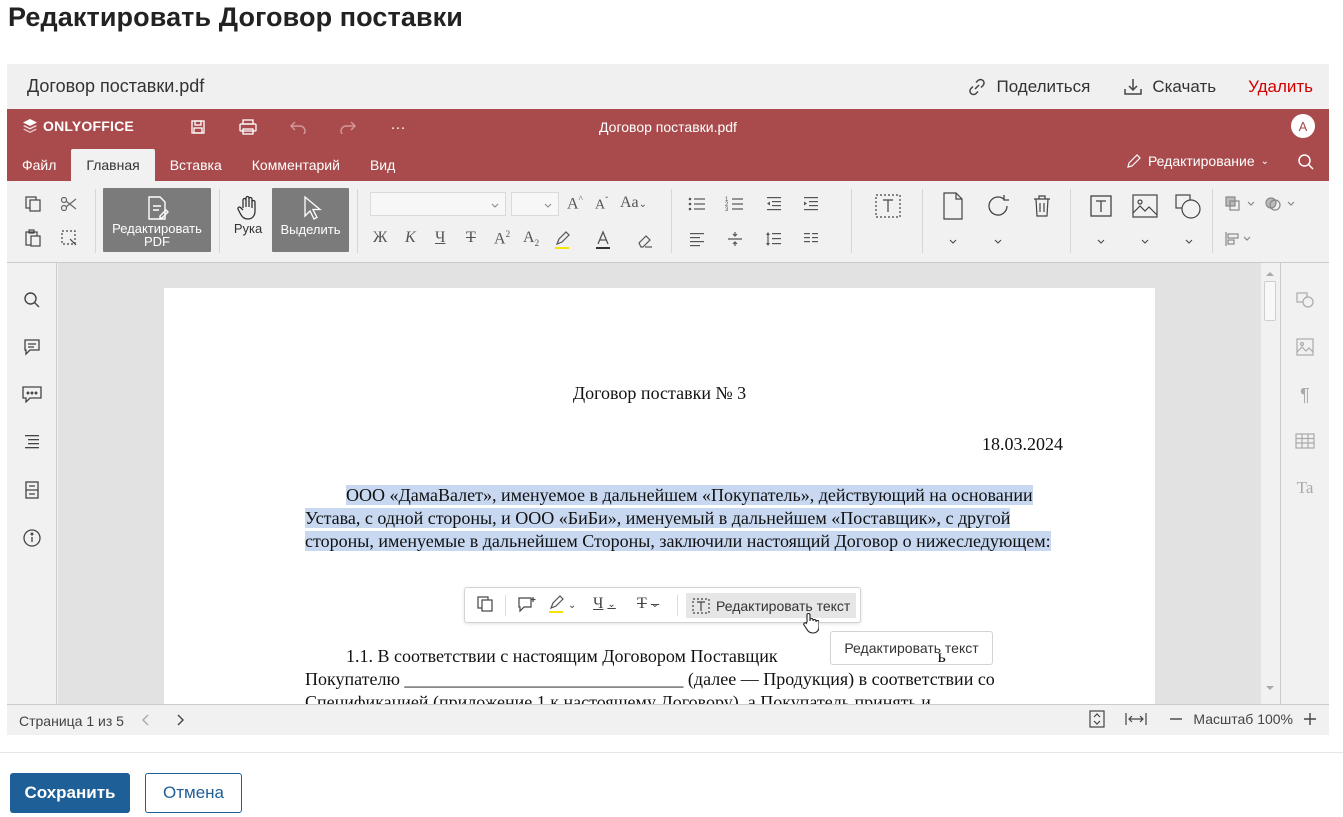 The height and width of the screenshot is (817, 1343). I want to click on increase-indent-icon, so click(811, 204).